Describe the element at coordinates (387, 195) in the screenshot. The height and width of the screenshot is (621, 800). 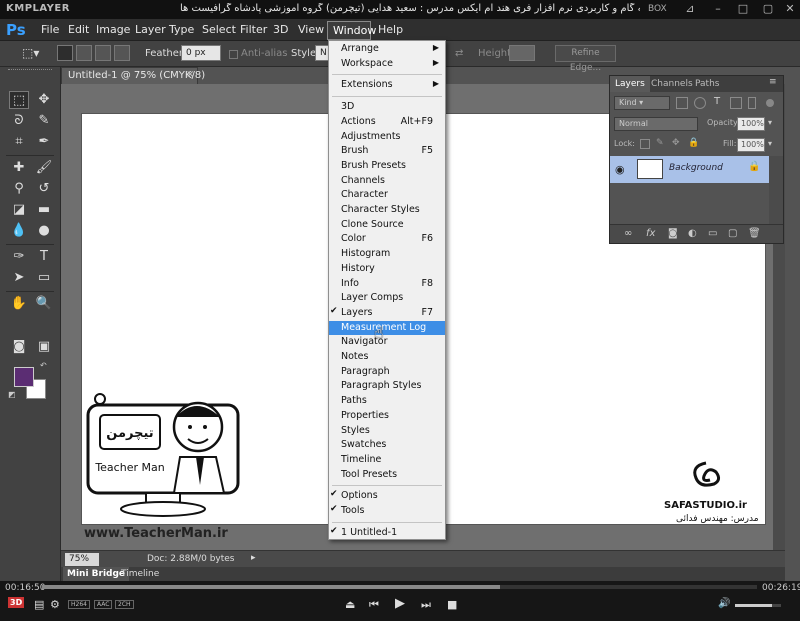
I see `menu-item-character: Character` at that location.